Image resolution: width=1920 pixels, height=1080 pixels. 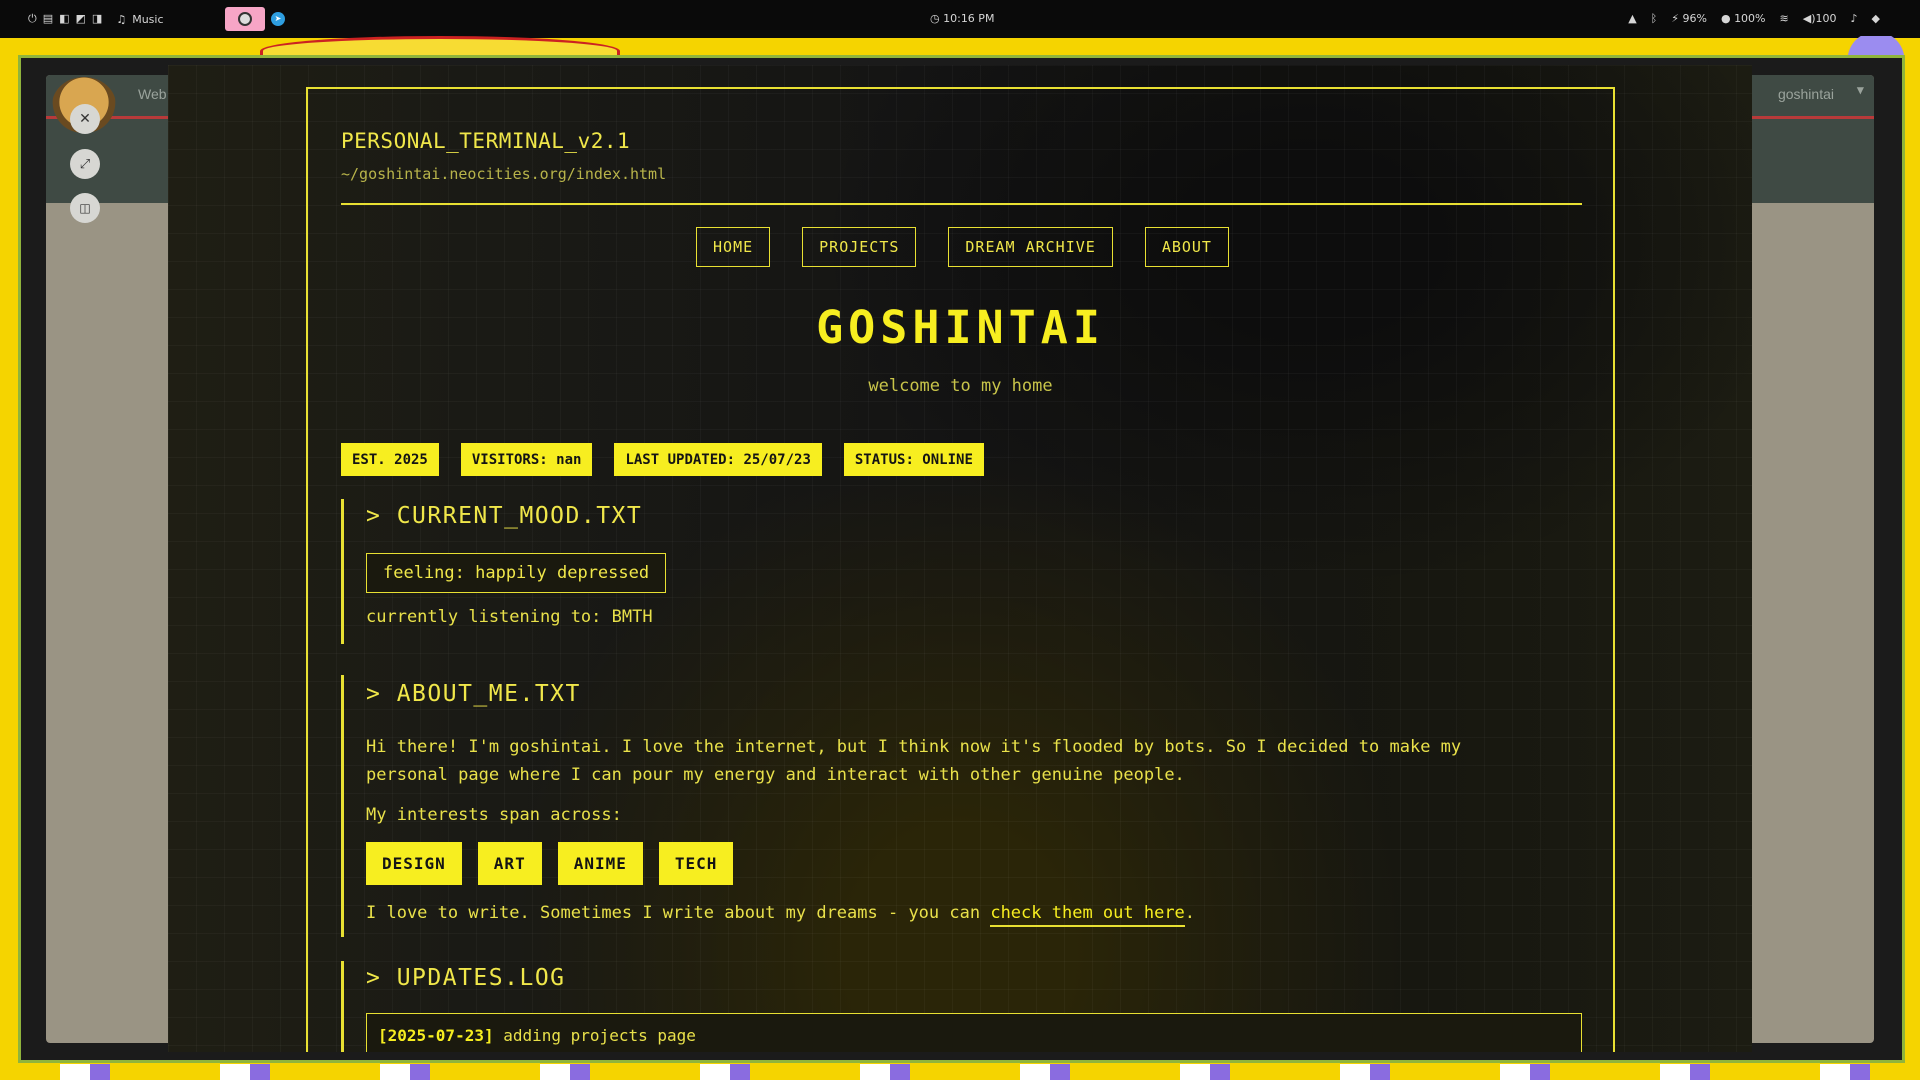 I want to click on main-nav: HOME PROJECTS DREAM ARCHIVE ABOUT, so click(x=960, y=247).